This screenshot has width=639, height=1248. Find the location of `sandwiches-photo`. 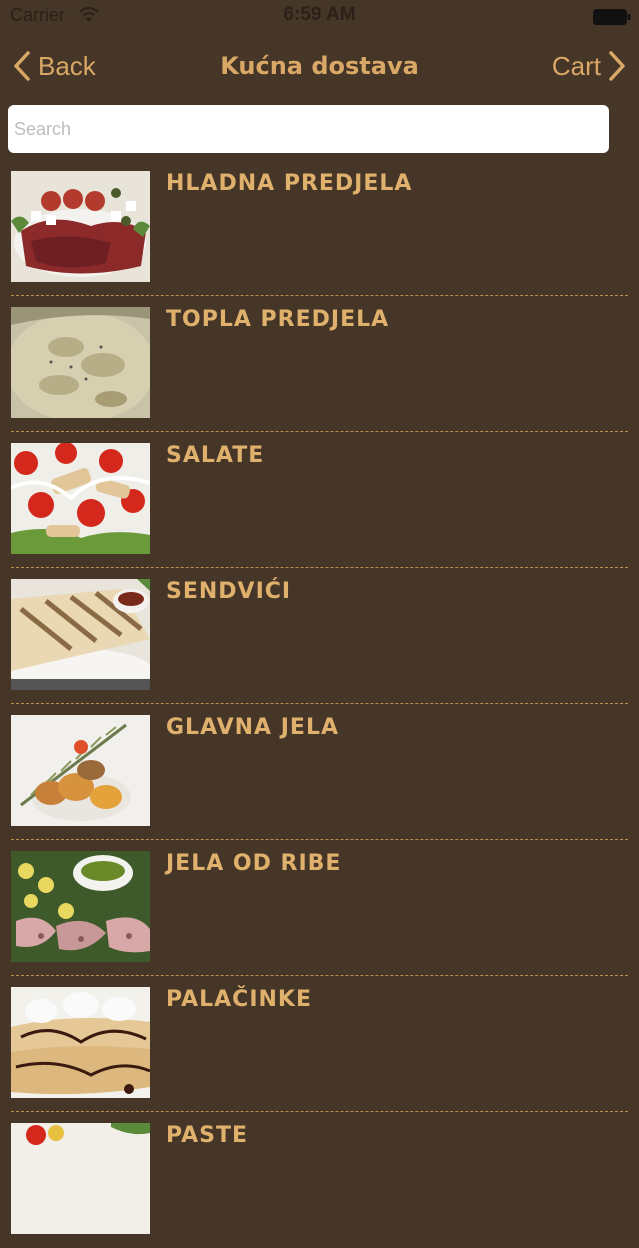

sandwiches-photo is located at coordinates (80, 634).